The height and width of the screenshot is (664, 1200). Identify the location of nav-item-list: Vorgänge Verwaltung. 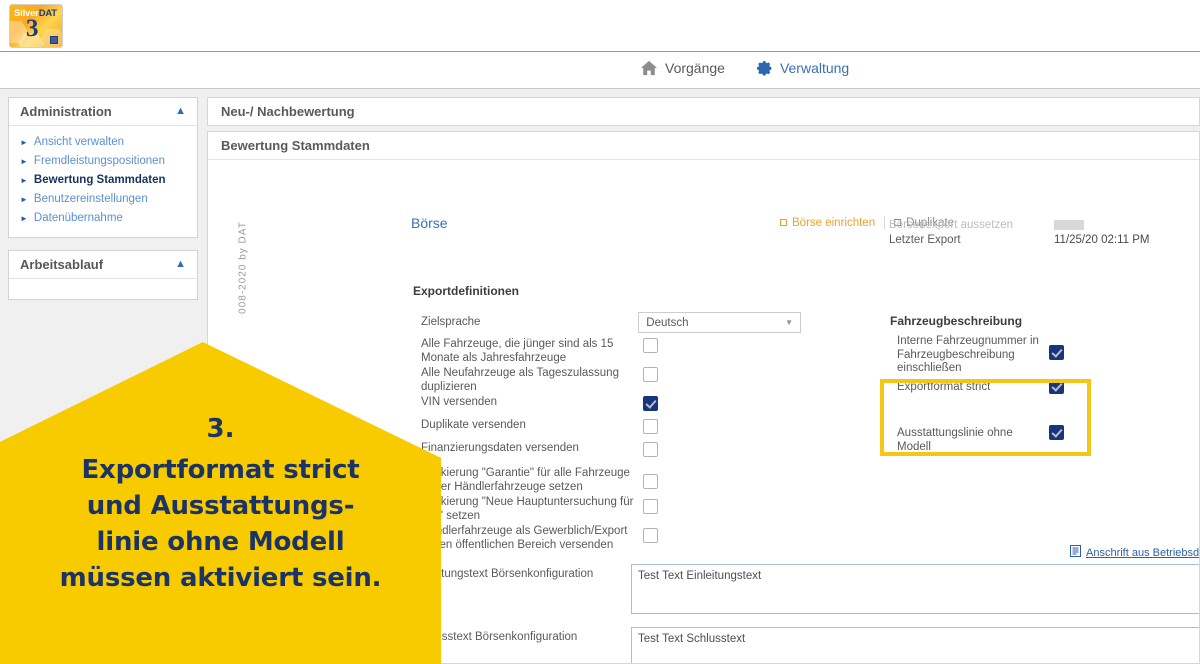
(744, 68).